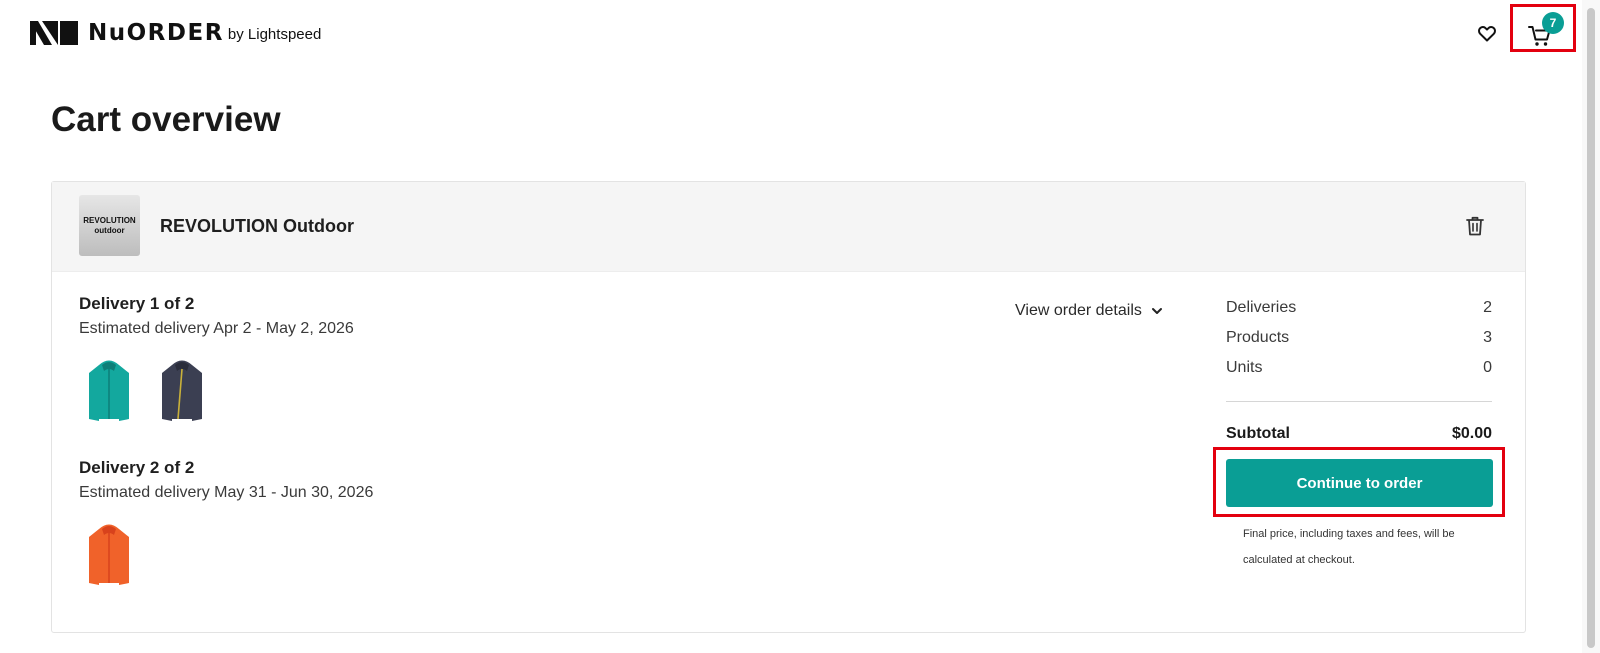 The width and height of the screenshot is (1600, 653). What do you see at coordinates (137, 467) in the screenshot?
I see `delivery-2-title: Delivery 2 of 2` at bounding box center [137, 467].